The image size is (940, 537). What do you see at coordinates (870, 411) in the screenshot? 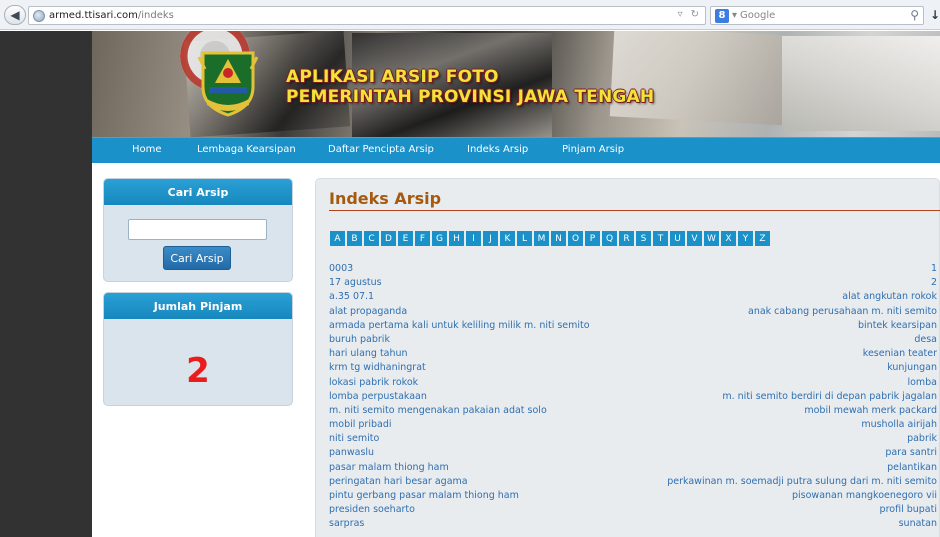
I see `index-link: mobil mewah merk packard` at bounding box center [870, 411].